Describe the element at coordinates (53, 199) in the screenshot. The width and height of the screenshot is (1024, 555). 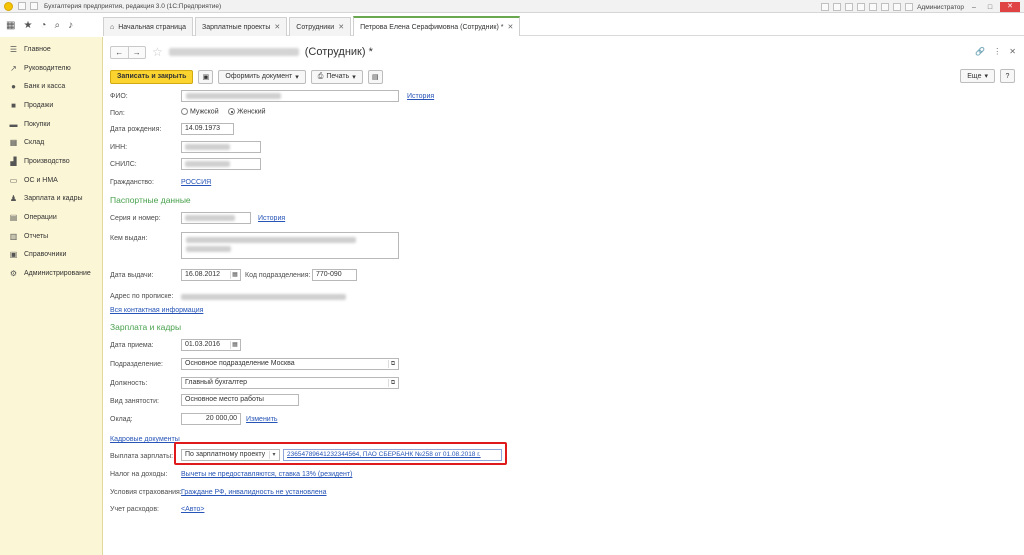
I see `sidebar-item-label: Зарплата и кадры` at that location.